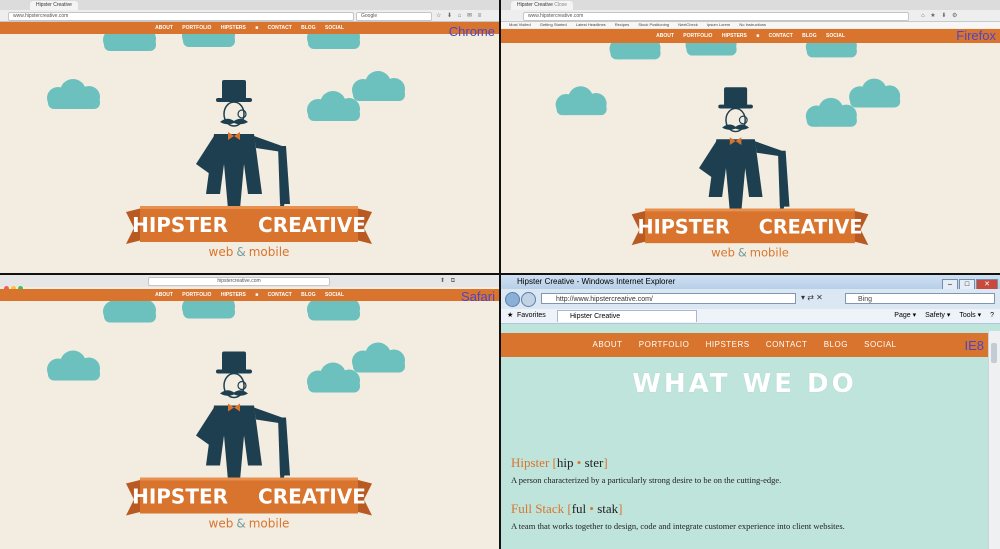 Image resolution: width=1000 pixels, height=549 pixels. What do you see at coordinates (239, 281) in the screenshot?
I see `safari-url-field: hipstercreative.com` at bounding box center [239, 281].